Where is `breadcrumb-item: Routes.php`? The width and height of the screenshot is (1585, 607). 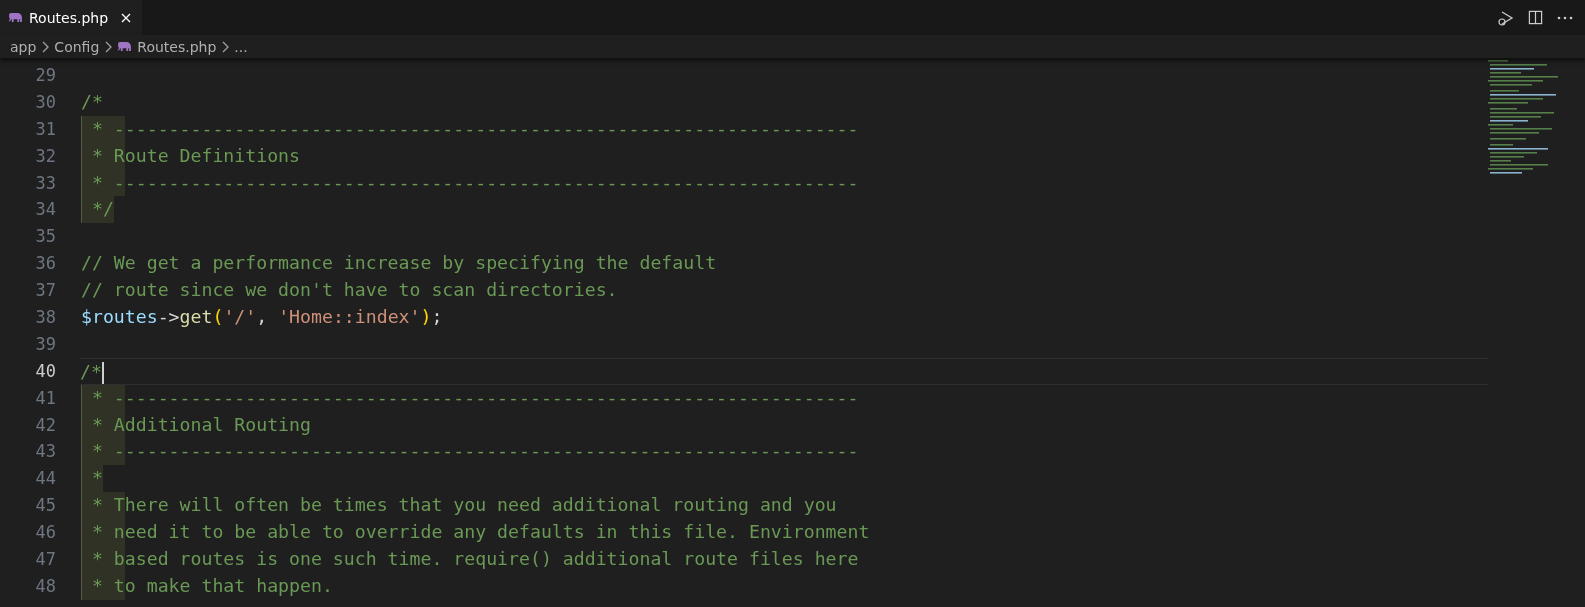
breadcrumb-item: Routes.php is located at coordinates (177, 46).